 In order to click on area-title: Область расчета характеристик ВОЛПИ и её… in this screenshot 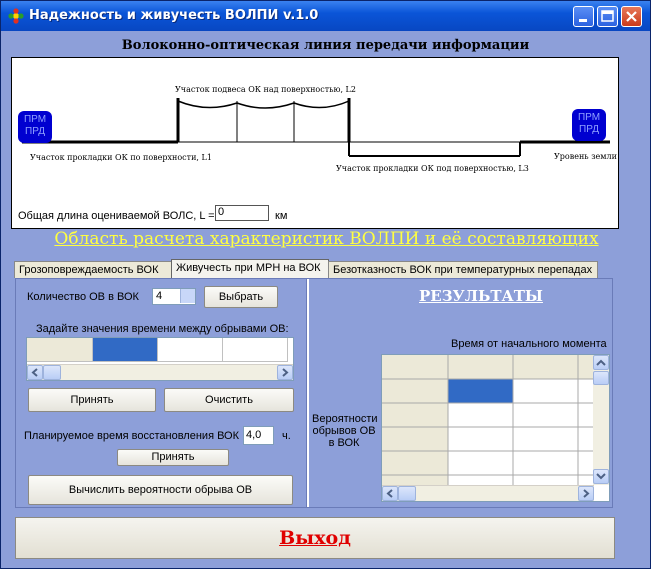, I will do `click(326, 239)`.